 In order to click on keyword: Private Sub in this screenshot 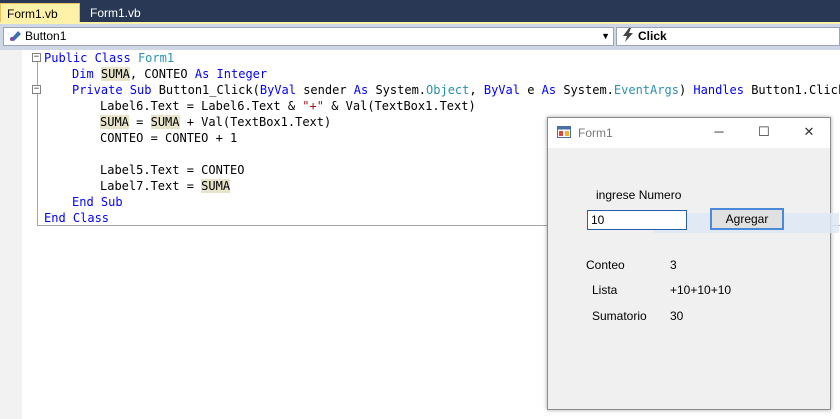, I will do `click(112, 90)`.